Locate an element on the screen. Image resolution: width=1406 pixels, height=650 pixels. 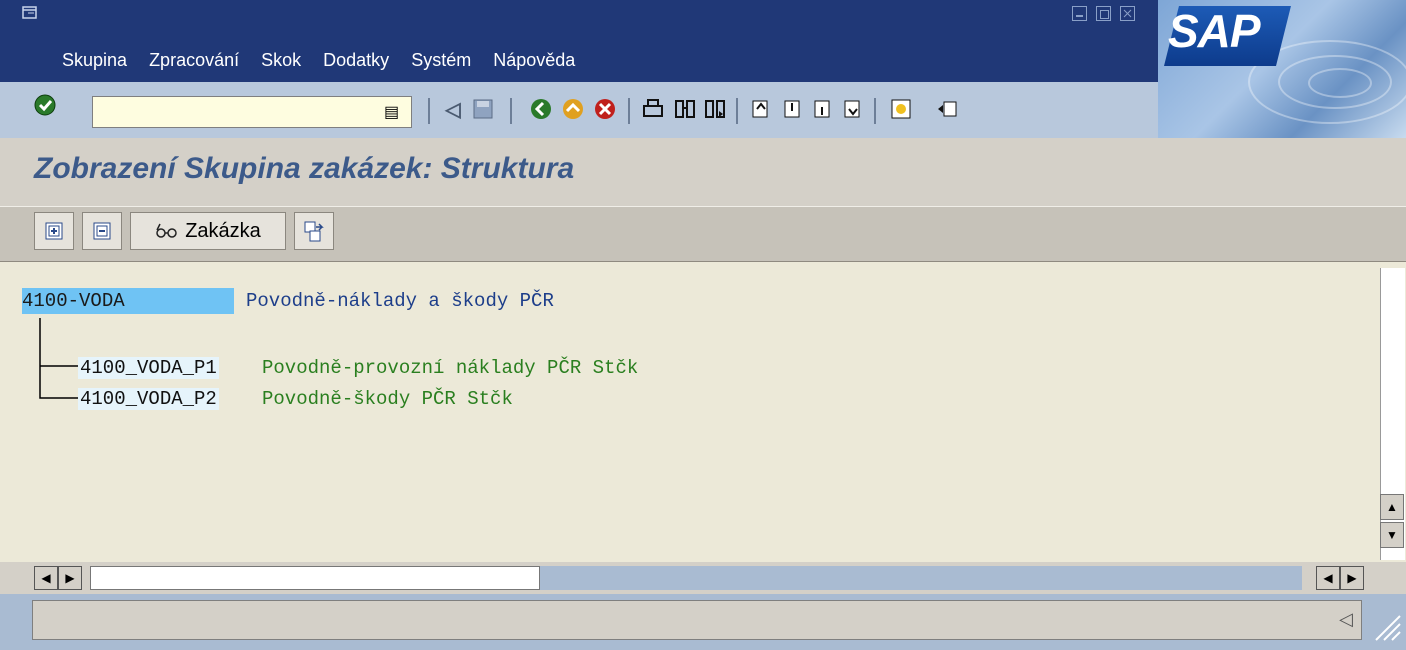
menu-zpracovani: Zpracování is located at coordinates (194, 60).